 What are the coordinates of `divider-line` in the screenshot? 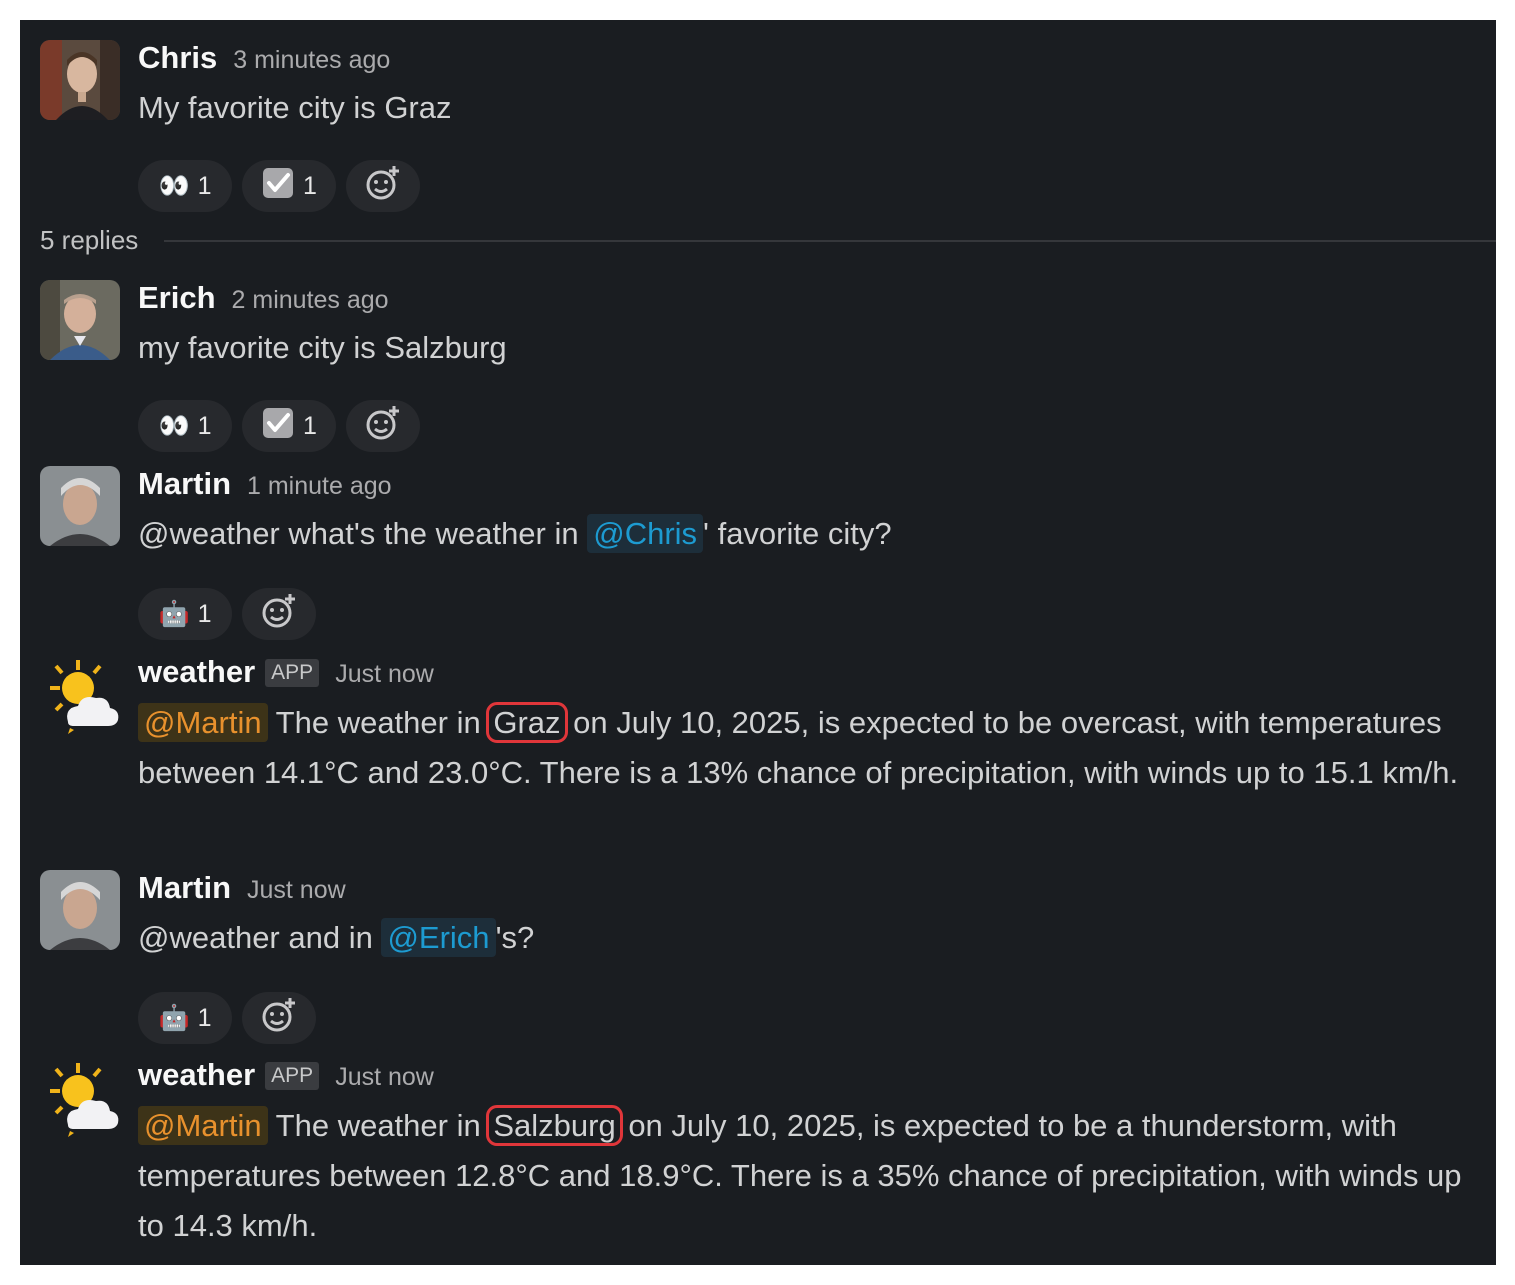 It's located at (830, 240).